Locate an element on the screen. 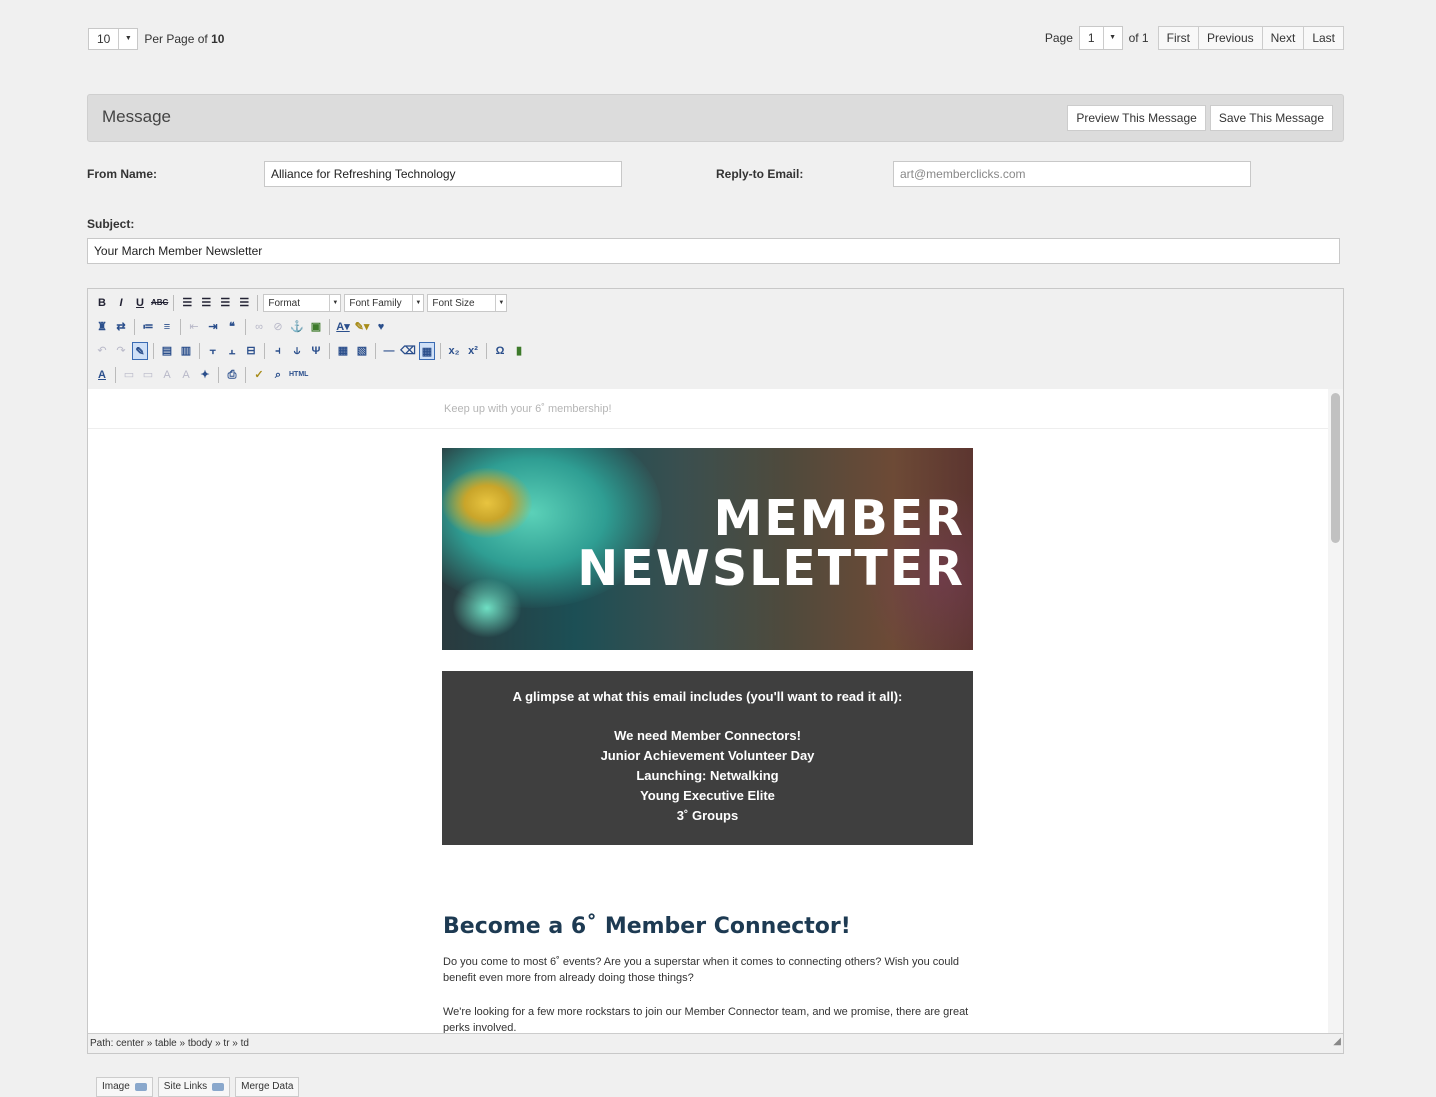 The image size is (1436, 1097). table-props-icon: ▥ is located at coordinates (186, 351).